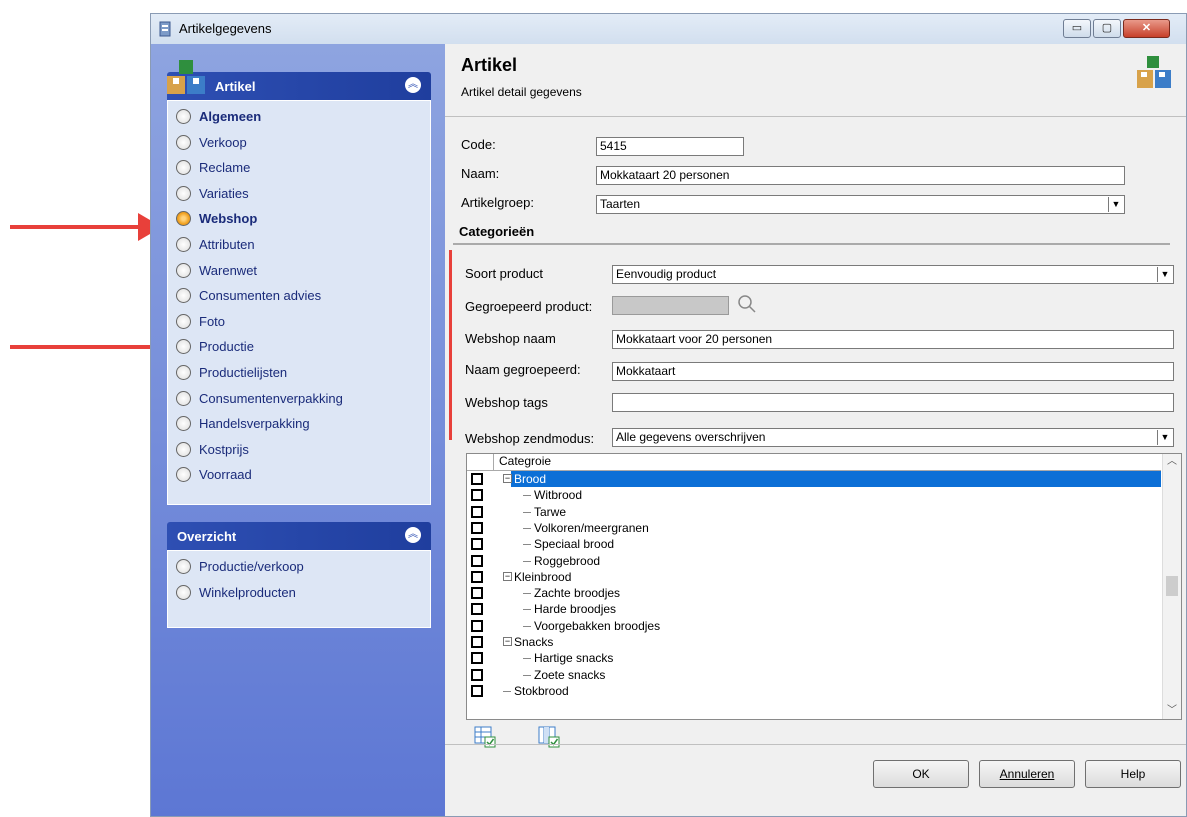  What do you see at coordinates (668, 29) in the screenshot?
I see `title-bar: Artikelgegevens ▭ ▢ ✕` at bounding box center [668, 29].